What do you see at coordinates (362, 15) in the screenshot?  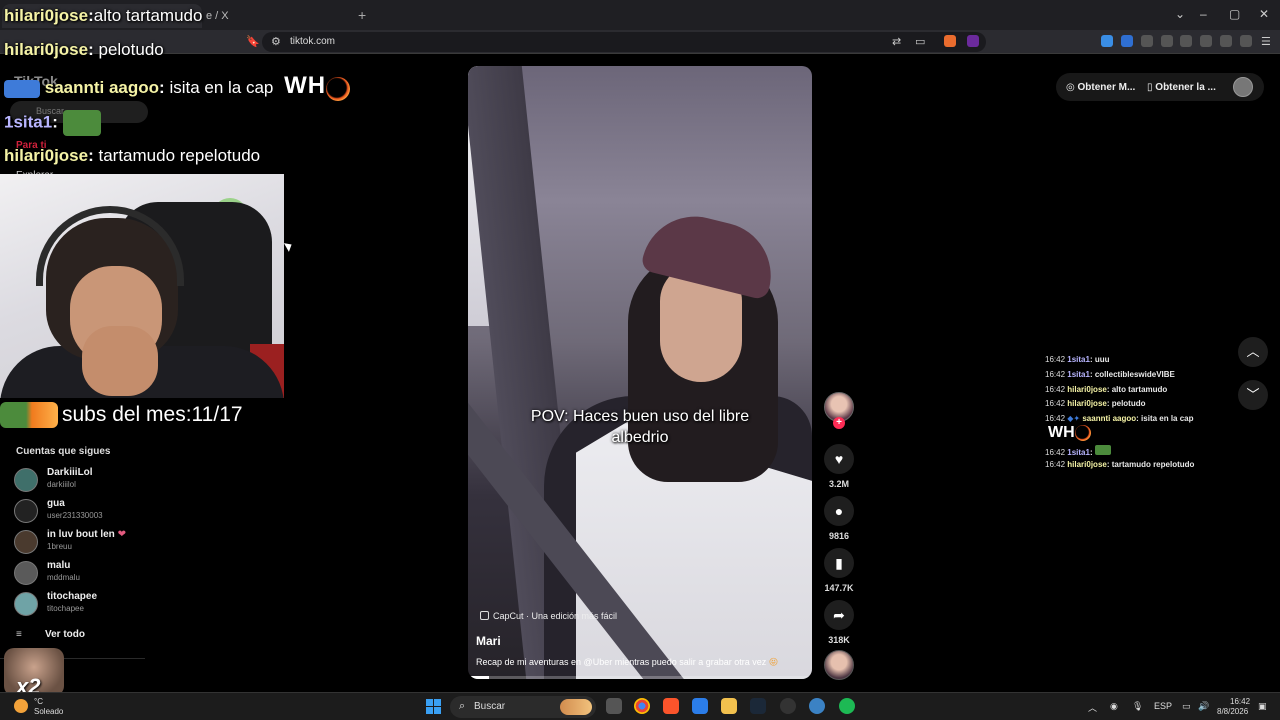 I see `new-tab-icon: +` at bounding box center [362, 15].